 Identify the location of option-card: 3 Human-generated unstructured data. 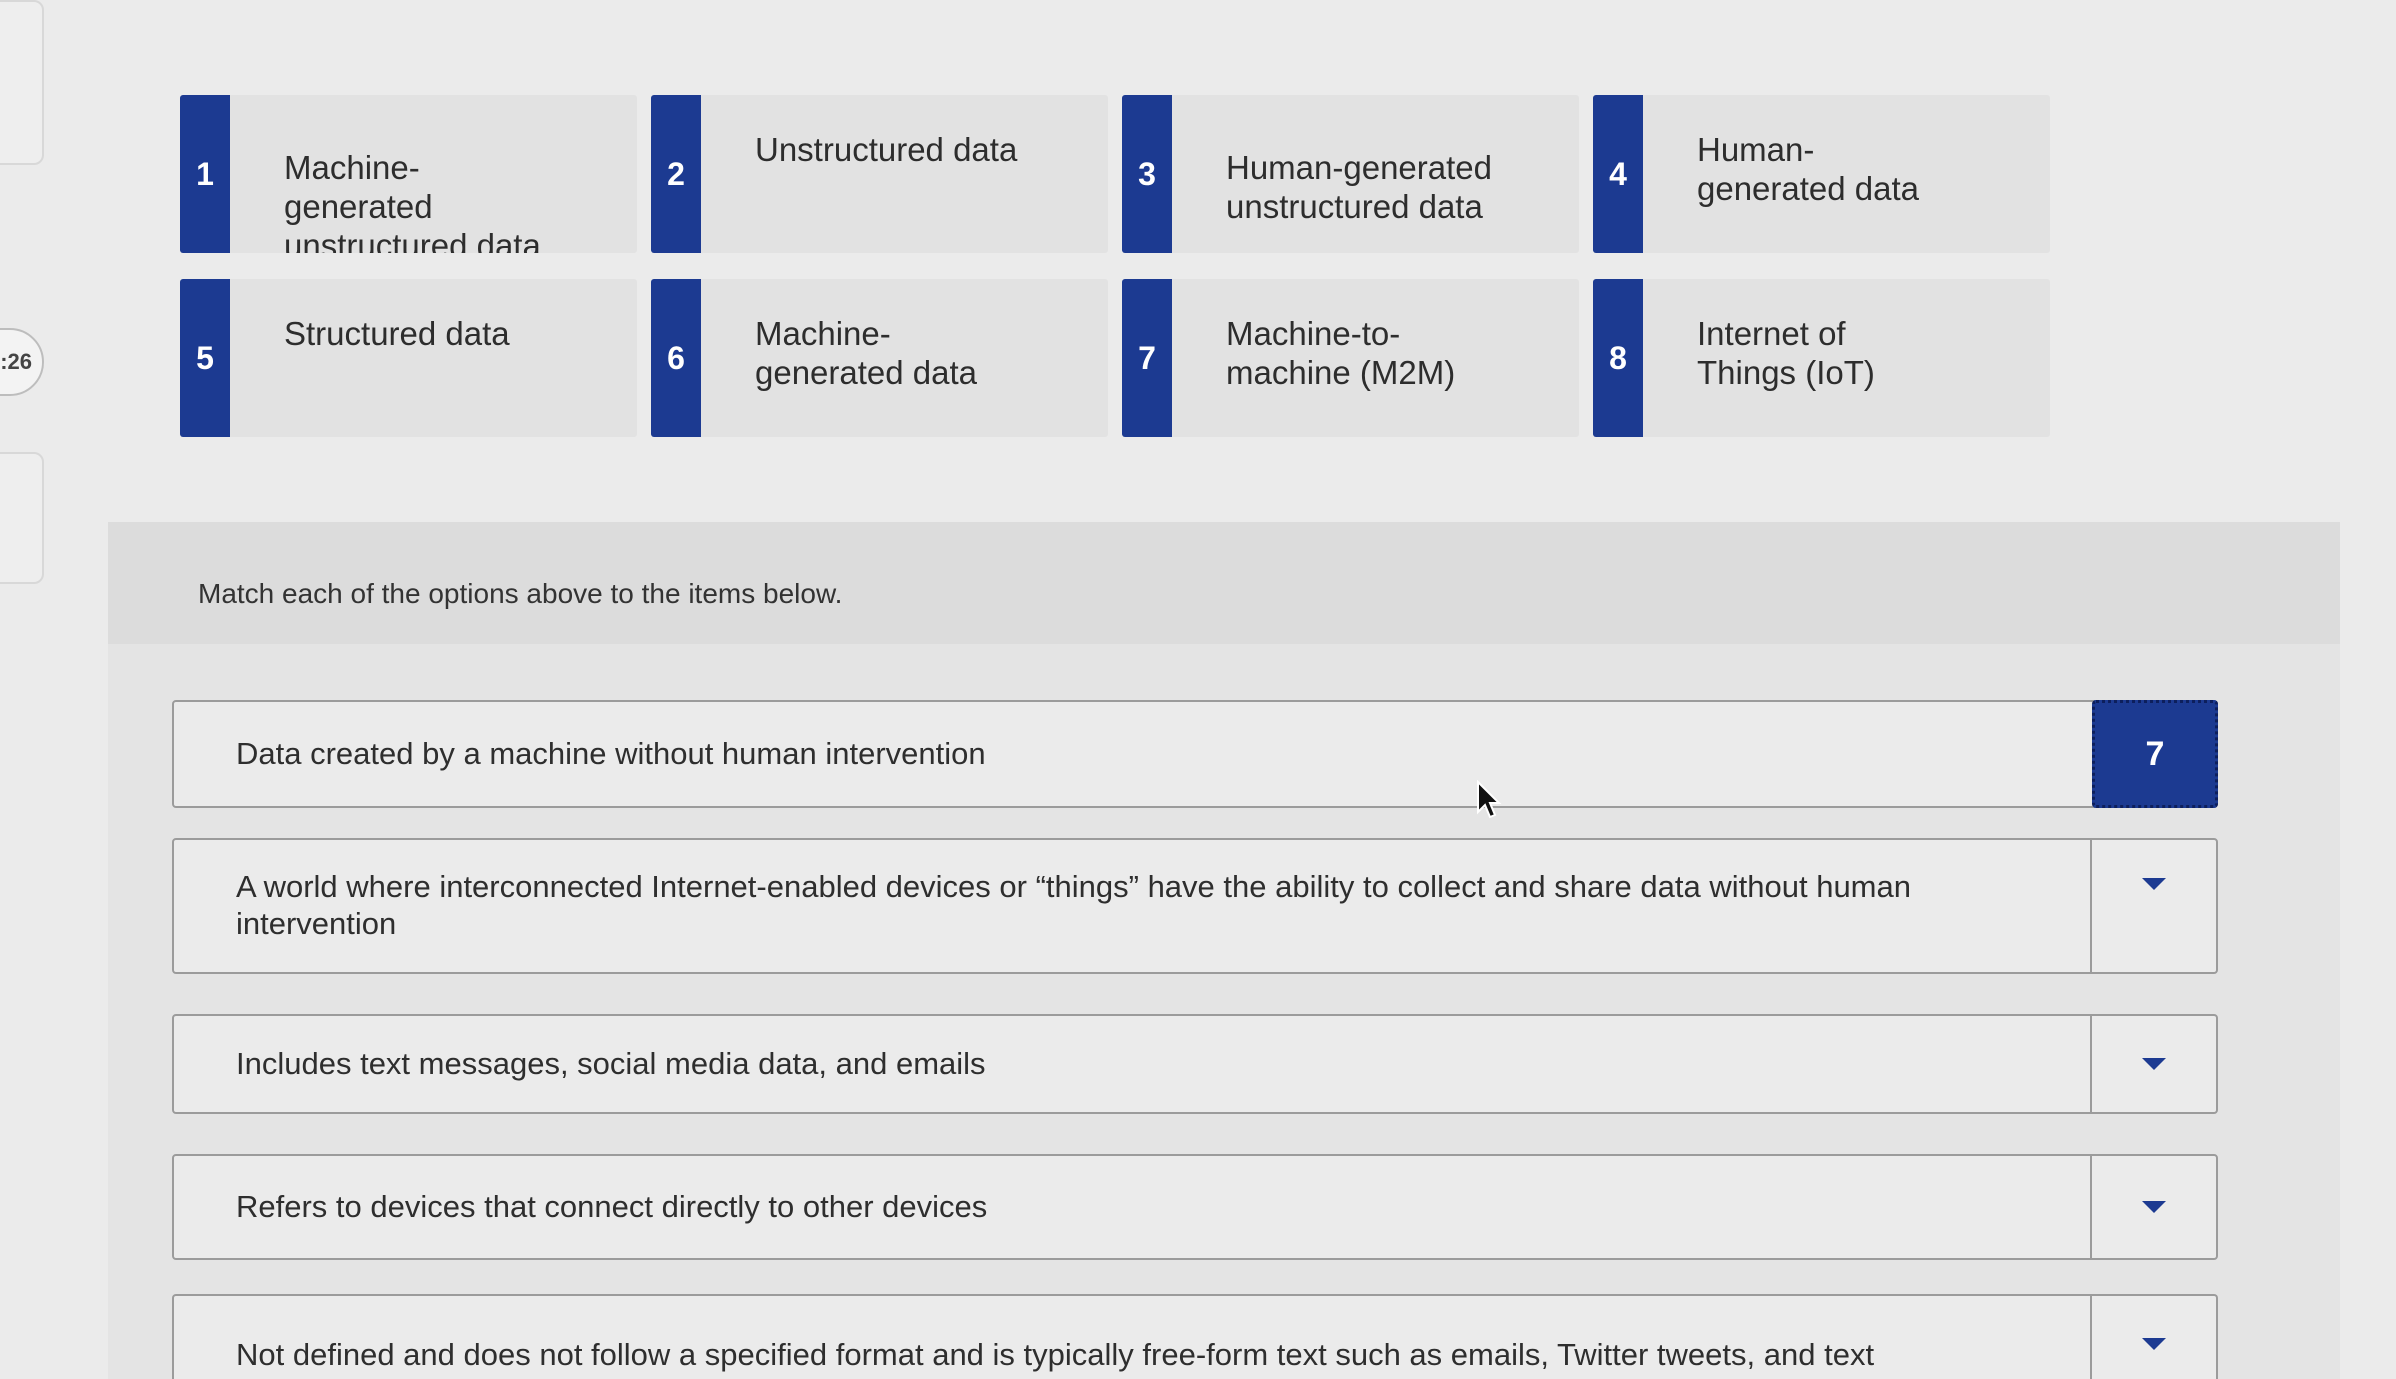
(1350, 174).